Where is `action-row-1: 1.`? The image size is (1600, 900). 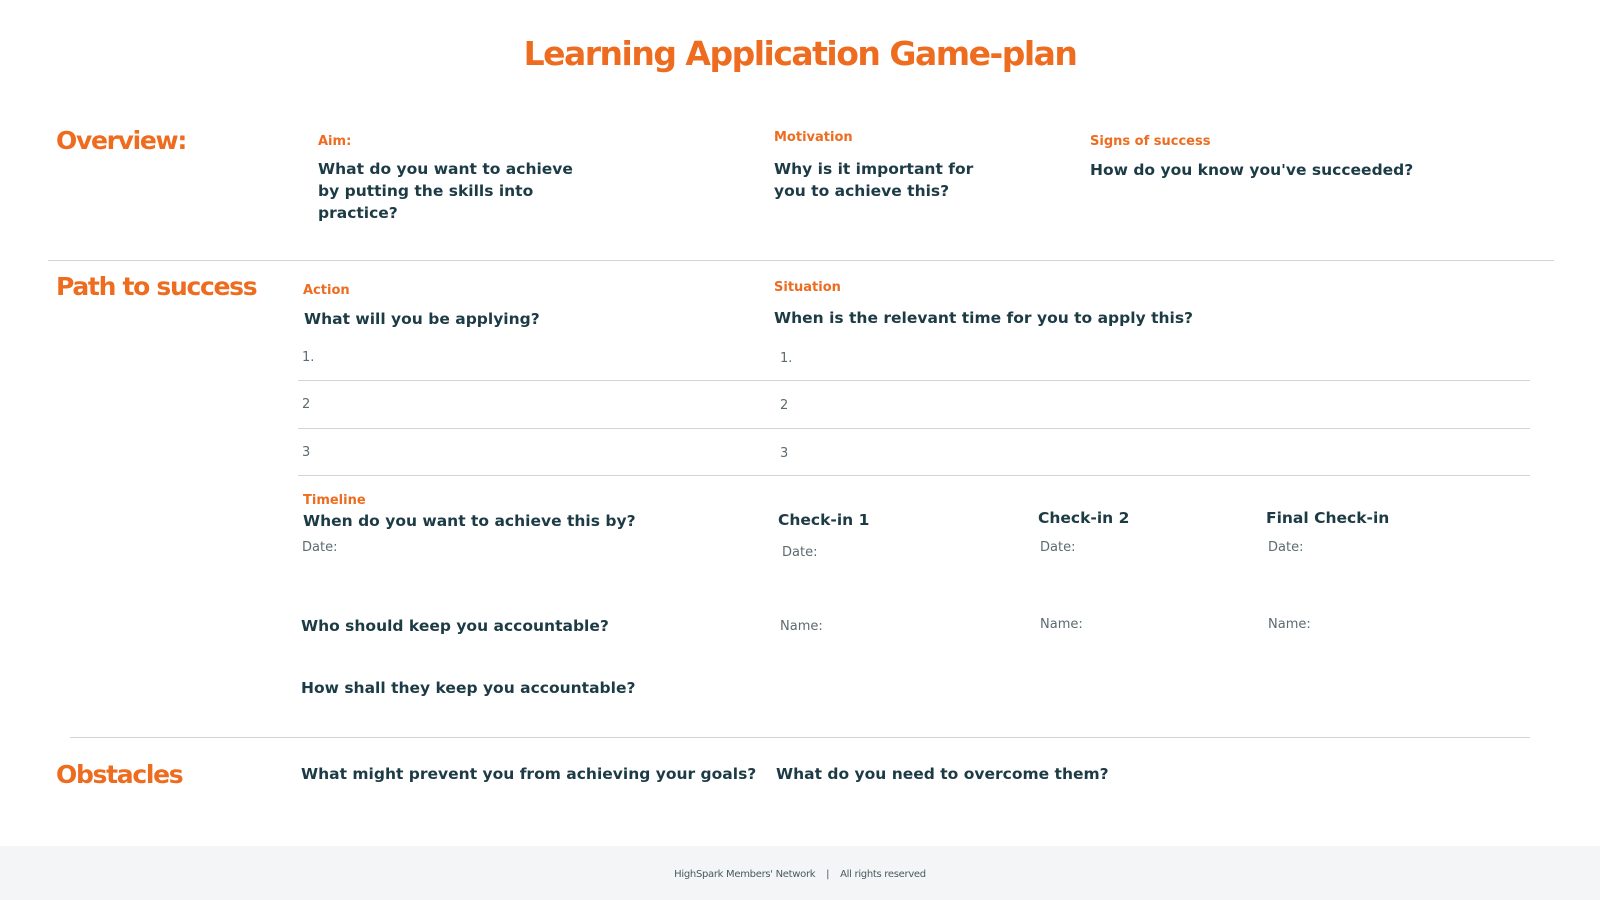 action-row-1: 1. is located at coordinates (308, 357).